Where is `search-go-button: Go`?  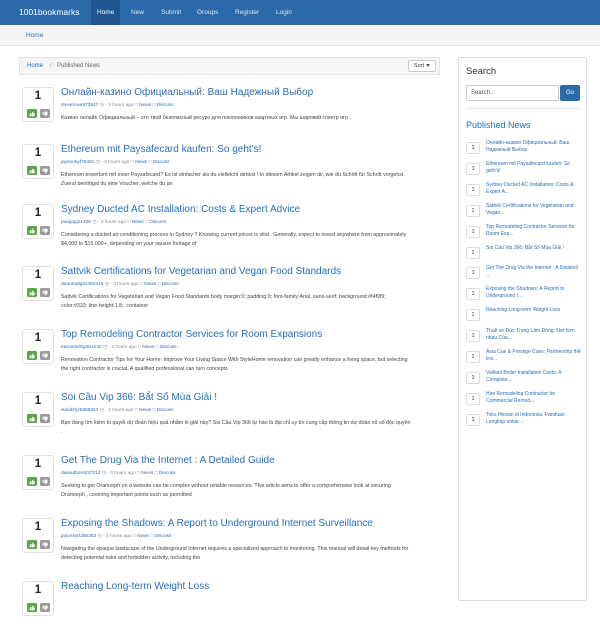 search-go-button: Go is located at coordinates (570, 93).